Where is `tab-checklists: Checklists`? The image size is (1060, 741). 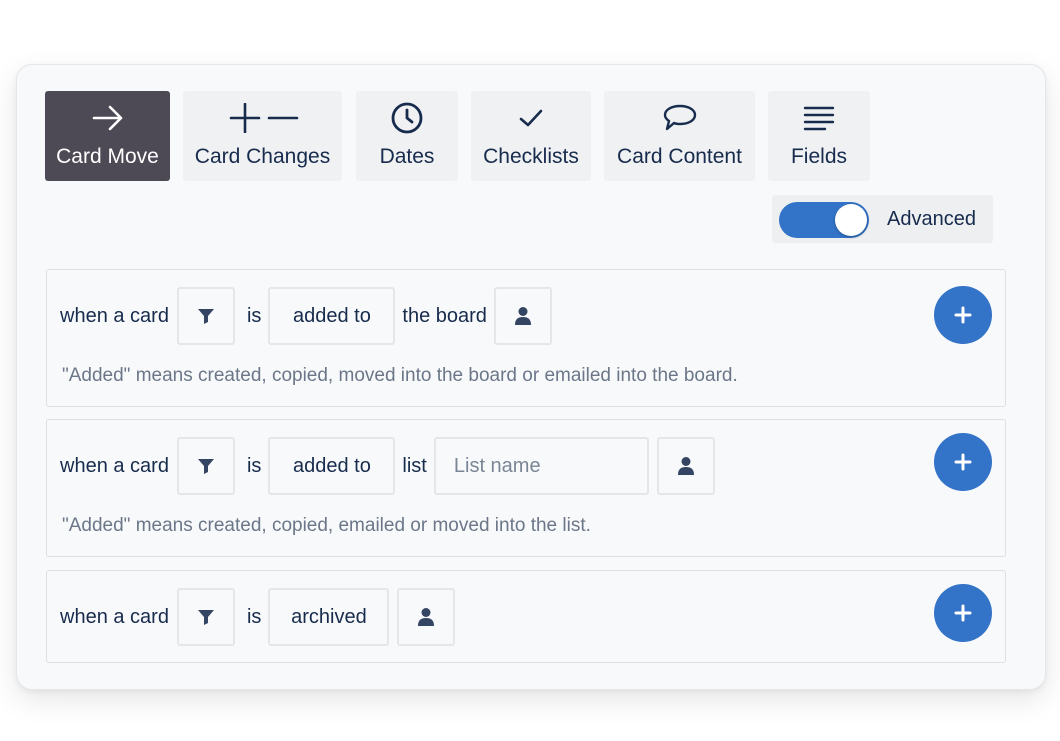 tab-checklists: Checklists is located at coordinates (531, 136).